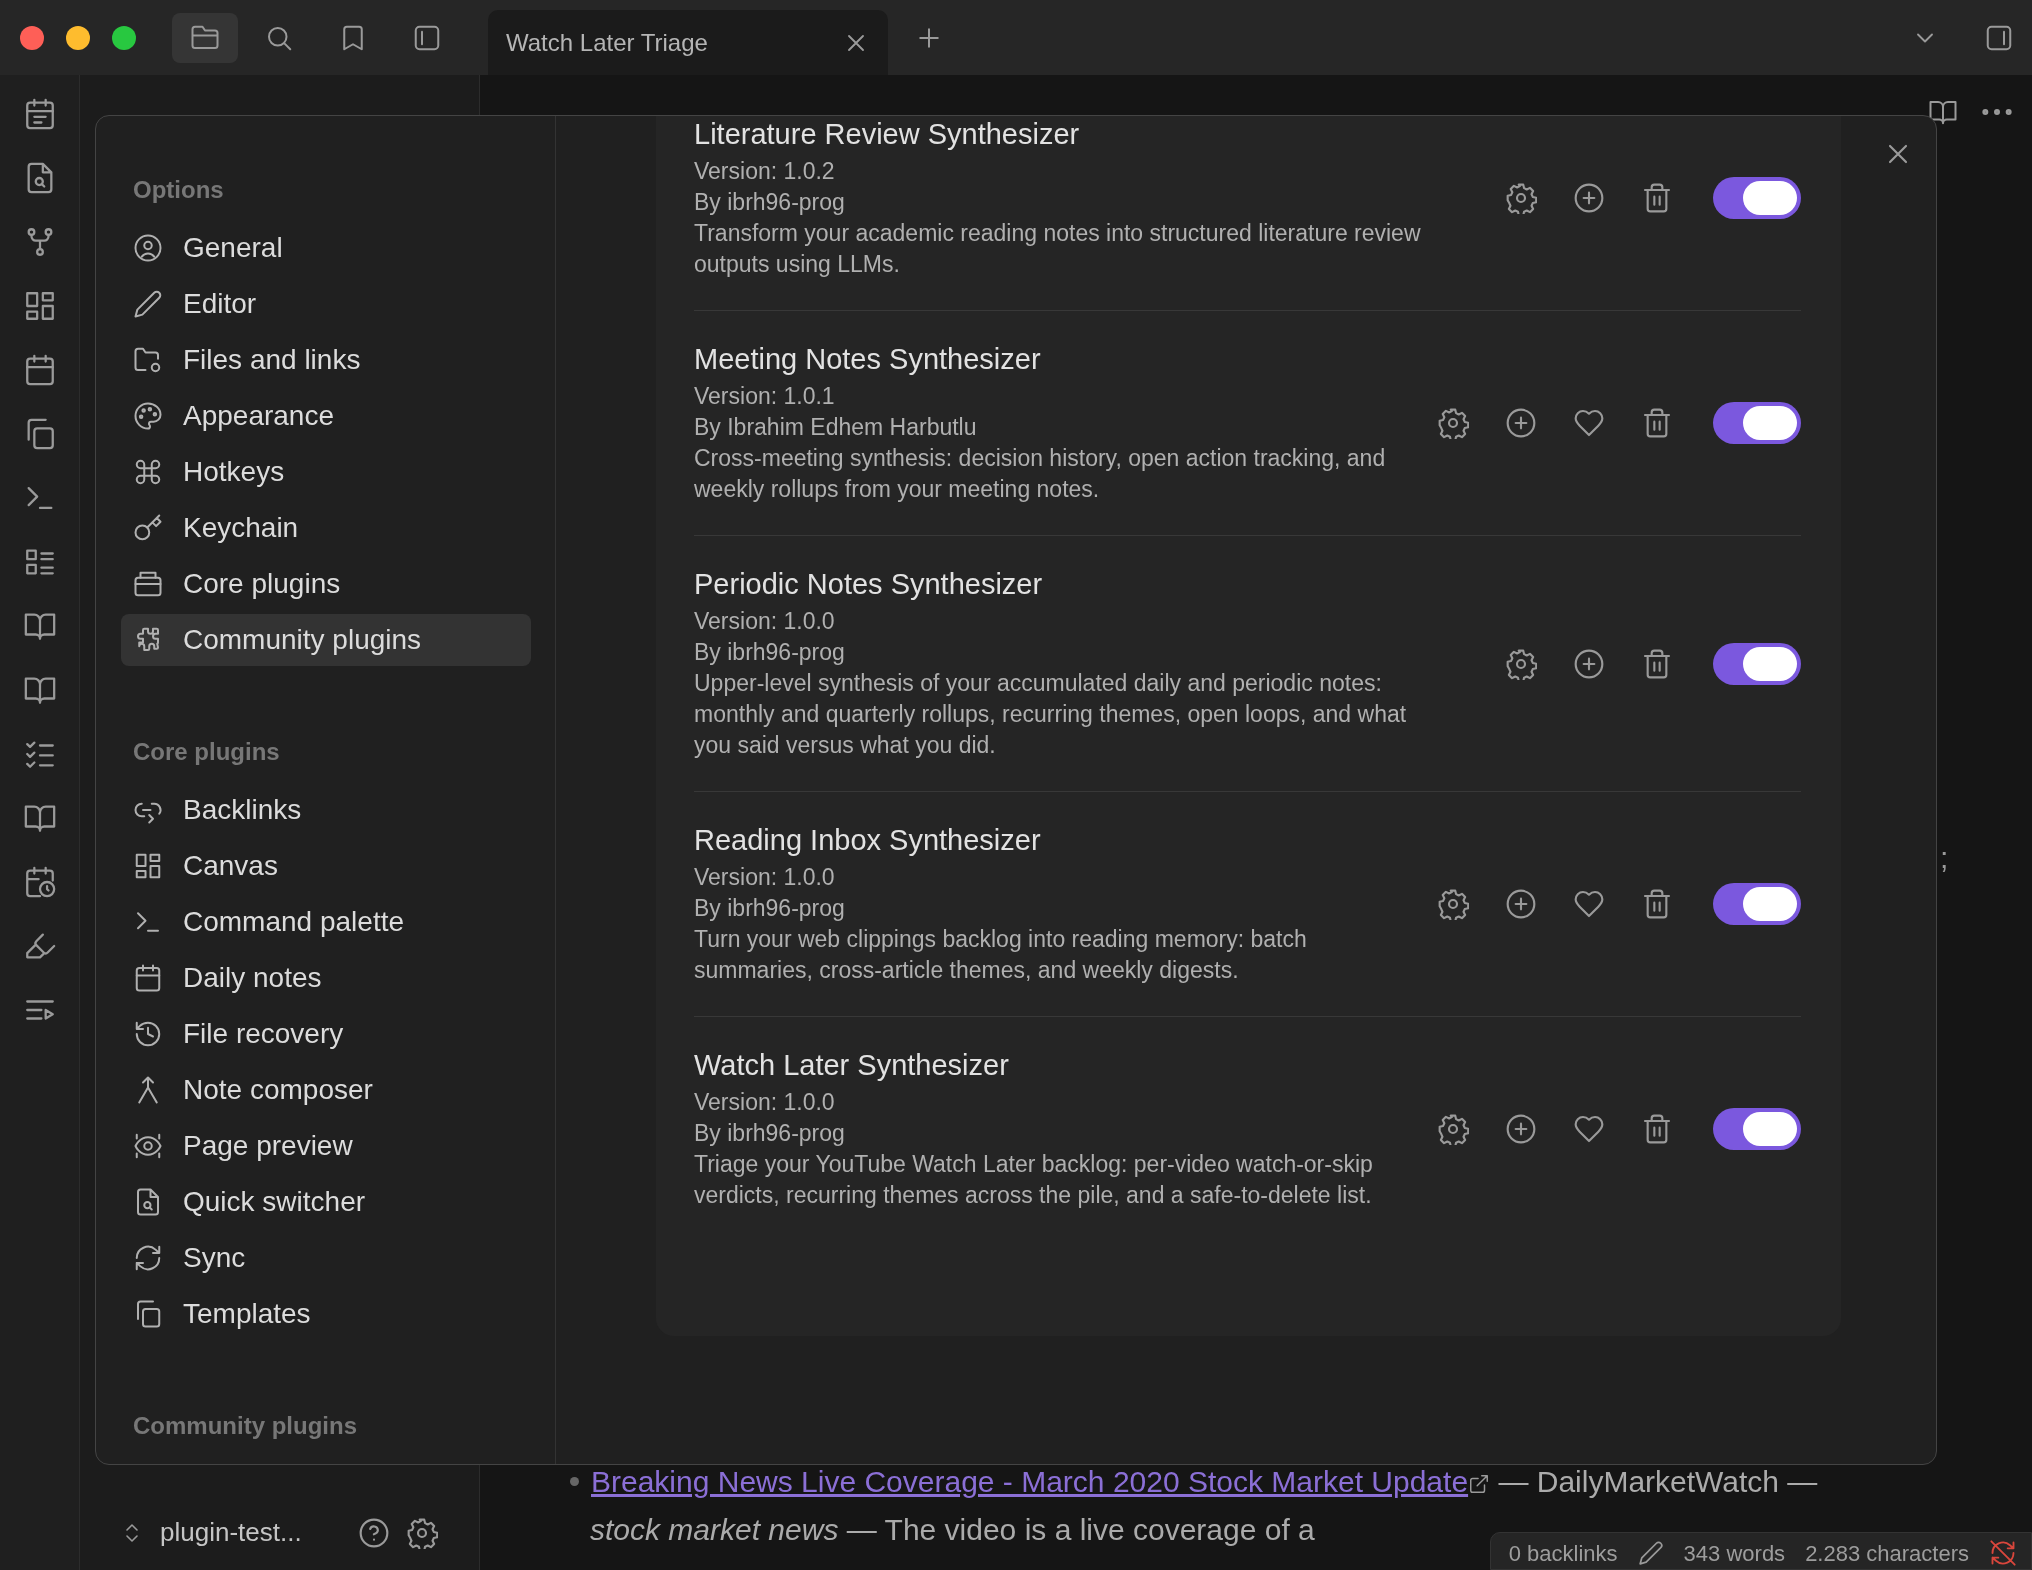  Describe the element at coordinates (1479, 1484) in the screenshot. I see `external-link-icon` at that location.